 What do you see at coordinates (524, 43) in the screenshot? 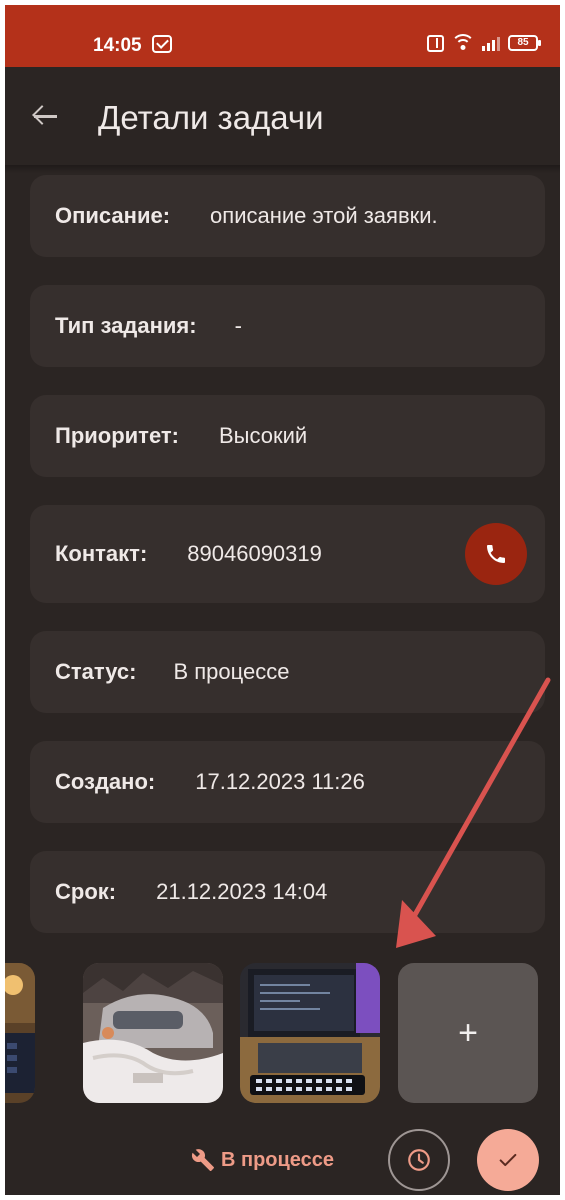
I see `battery-icon: 85` at bounding box center [524, 43].